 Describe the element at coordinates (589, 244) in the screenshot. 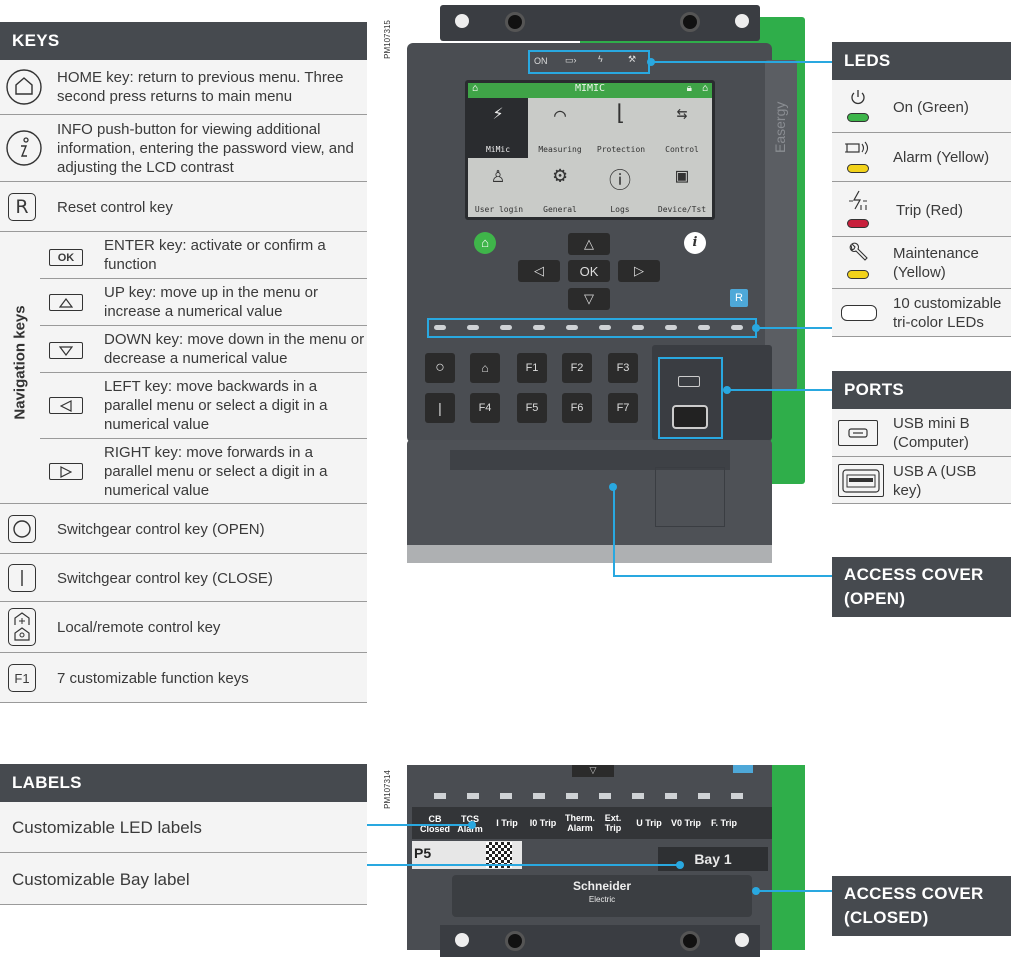

I see `up-button: △` at that location.